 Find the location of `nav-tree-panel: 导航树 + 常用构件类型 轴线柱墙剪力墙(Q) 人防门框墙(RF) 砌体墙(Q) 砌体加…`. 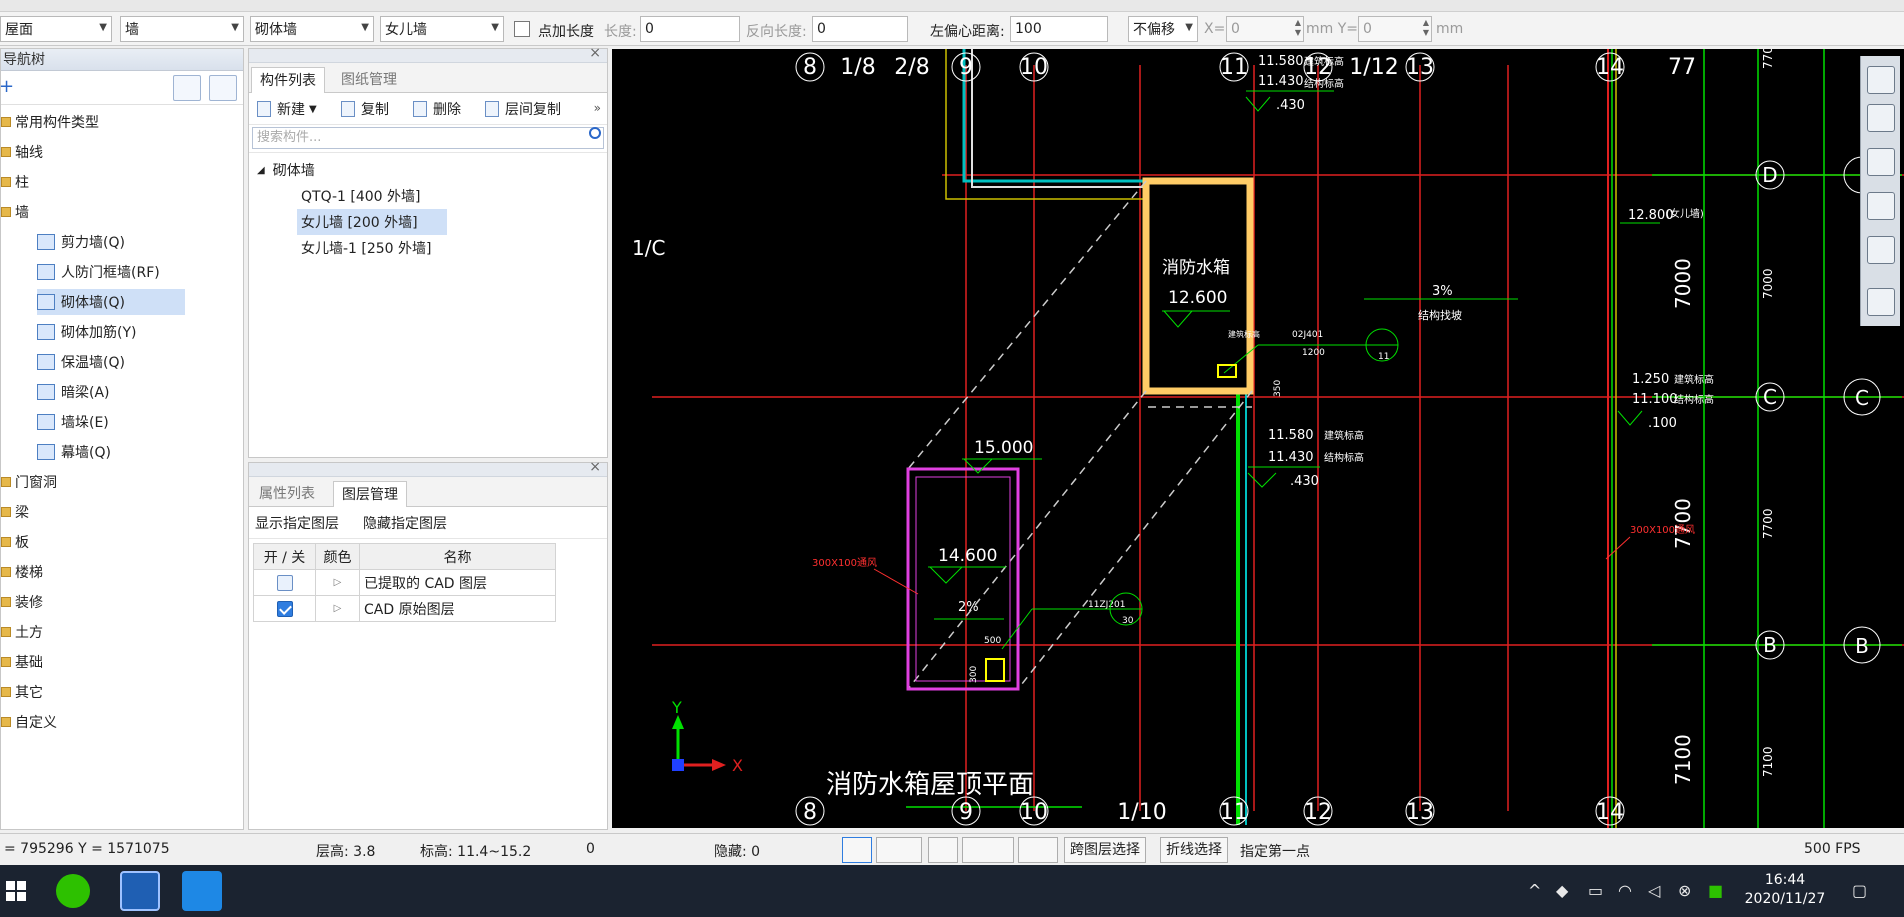

nav-tree-panel: 导航树 + 常用构件类型 轴线柱墙剪力墙(Q) 人防门框墙(RF) 砌体墙(Q) 砌体加… is located at coordinates (122, 439).